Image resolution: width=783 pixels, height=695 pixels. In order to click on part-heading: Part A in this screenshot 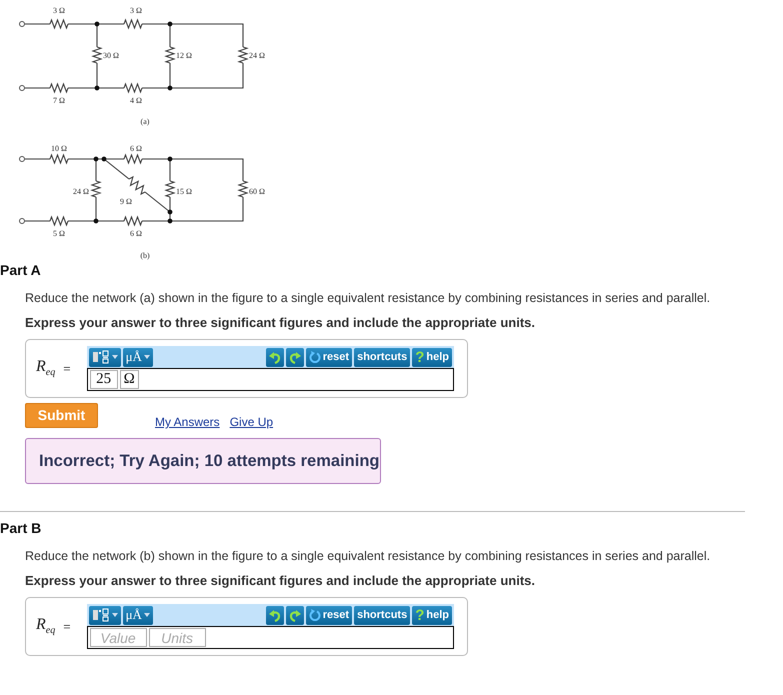, I will do `click(21, 270)`.